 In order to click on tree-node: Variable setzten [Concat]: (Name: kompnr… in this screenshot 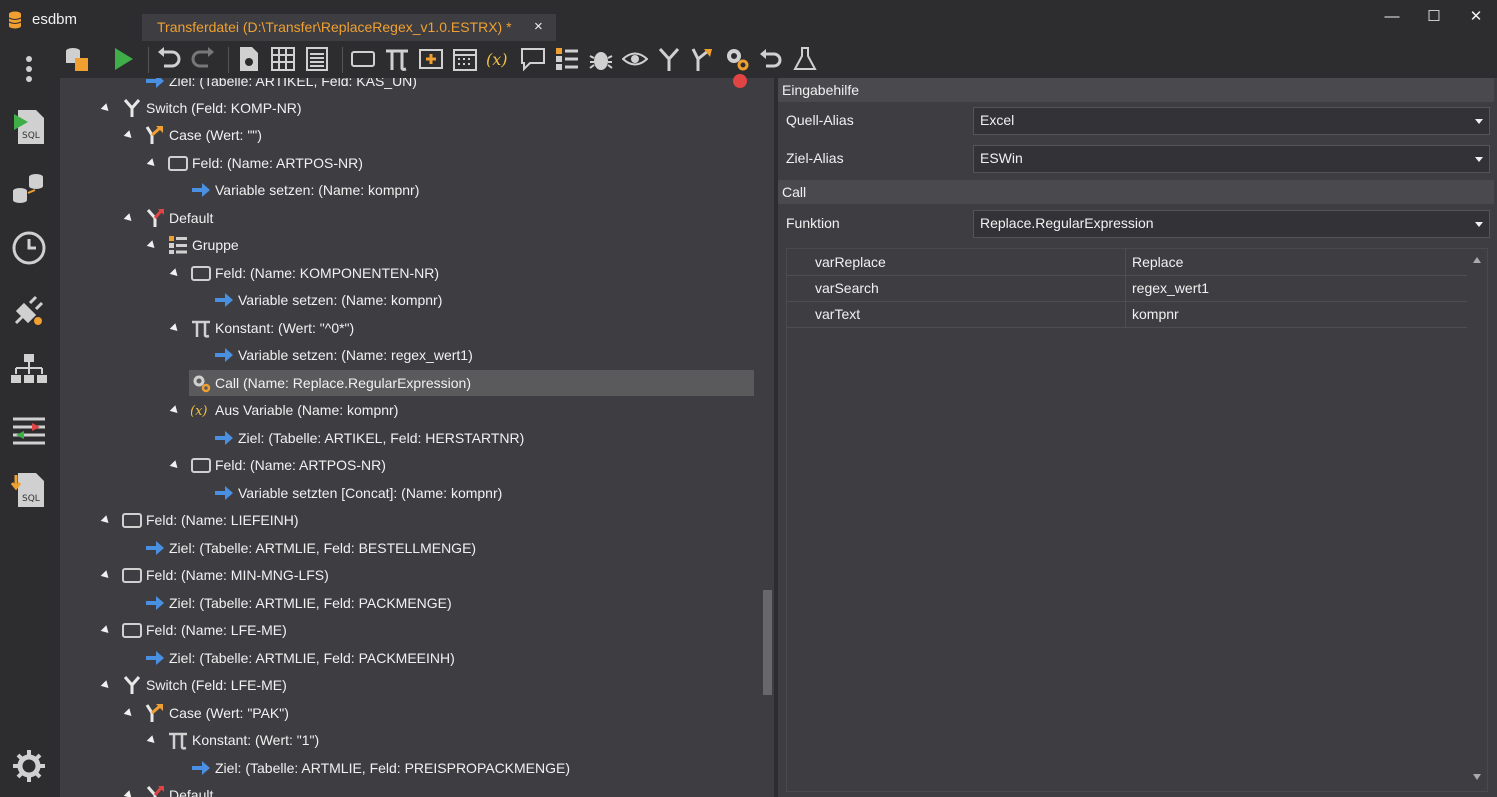, I will do `click(405, 493)`.